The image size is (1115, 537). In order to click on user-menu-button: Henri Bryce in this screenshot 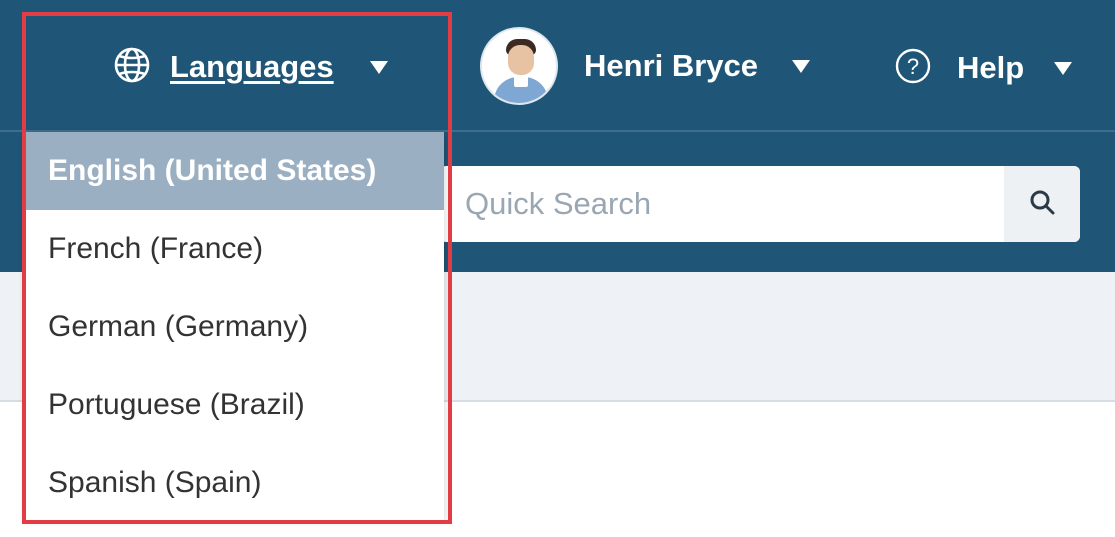, I will do `click(645, 66)`.